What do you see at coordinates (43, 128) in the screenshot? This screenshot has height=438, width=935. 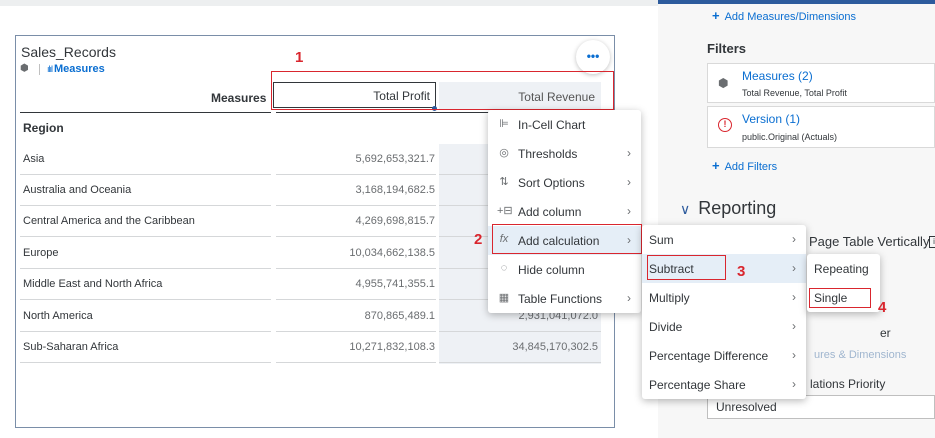 I see `region-header: Region` at bounding box center [43, 128].